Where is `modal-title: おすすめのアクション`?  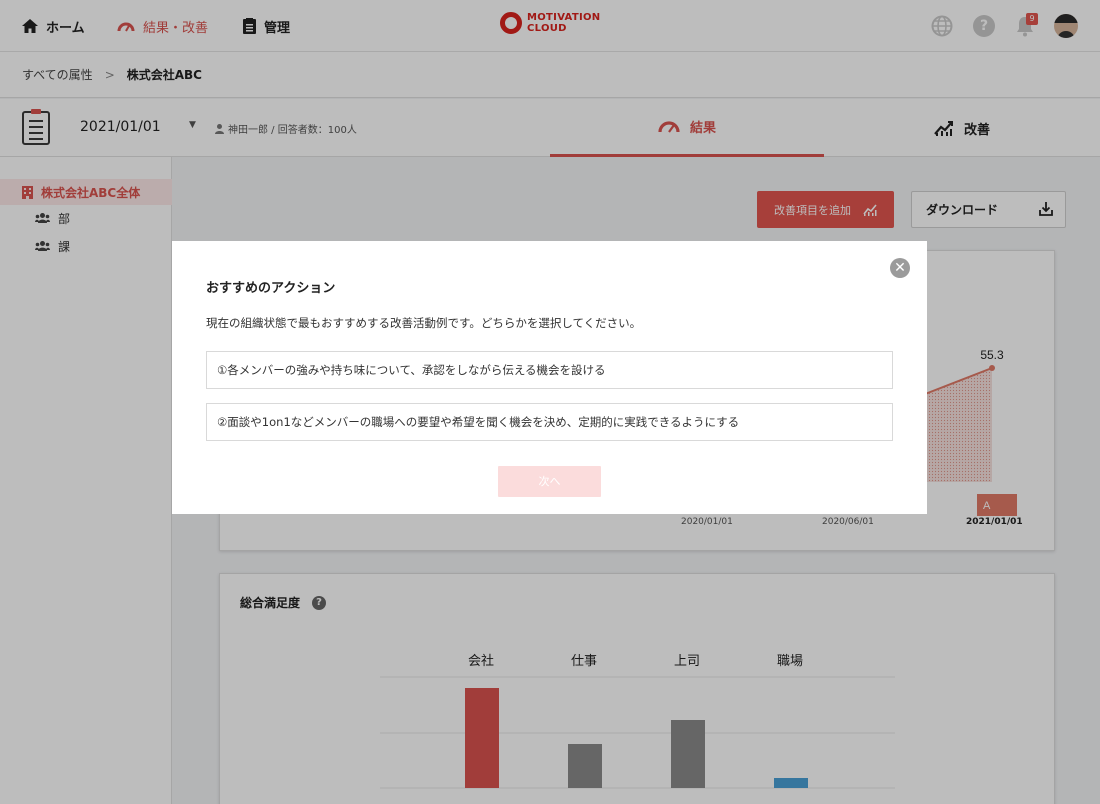 modal-title: おすすめのアクション is located at coordinates (271, 288).